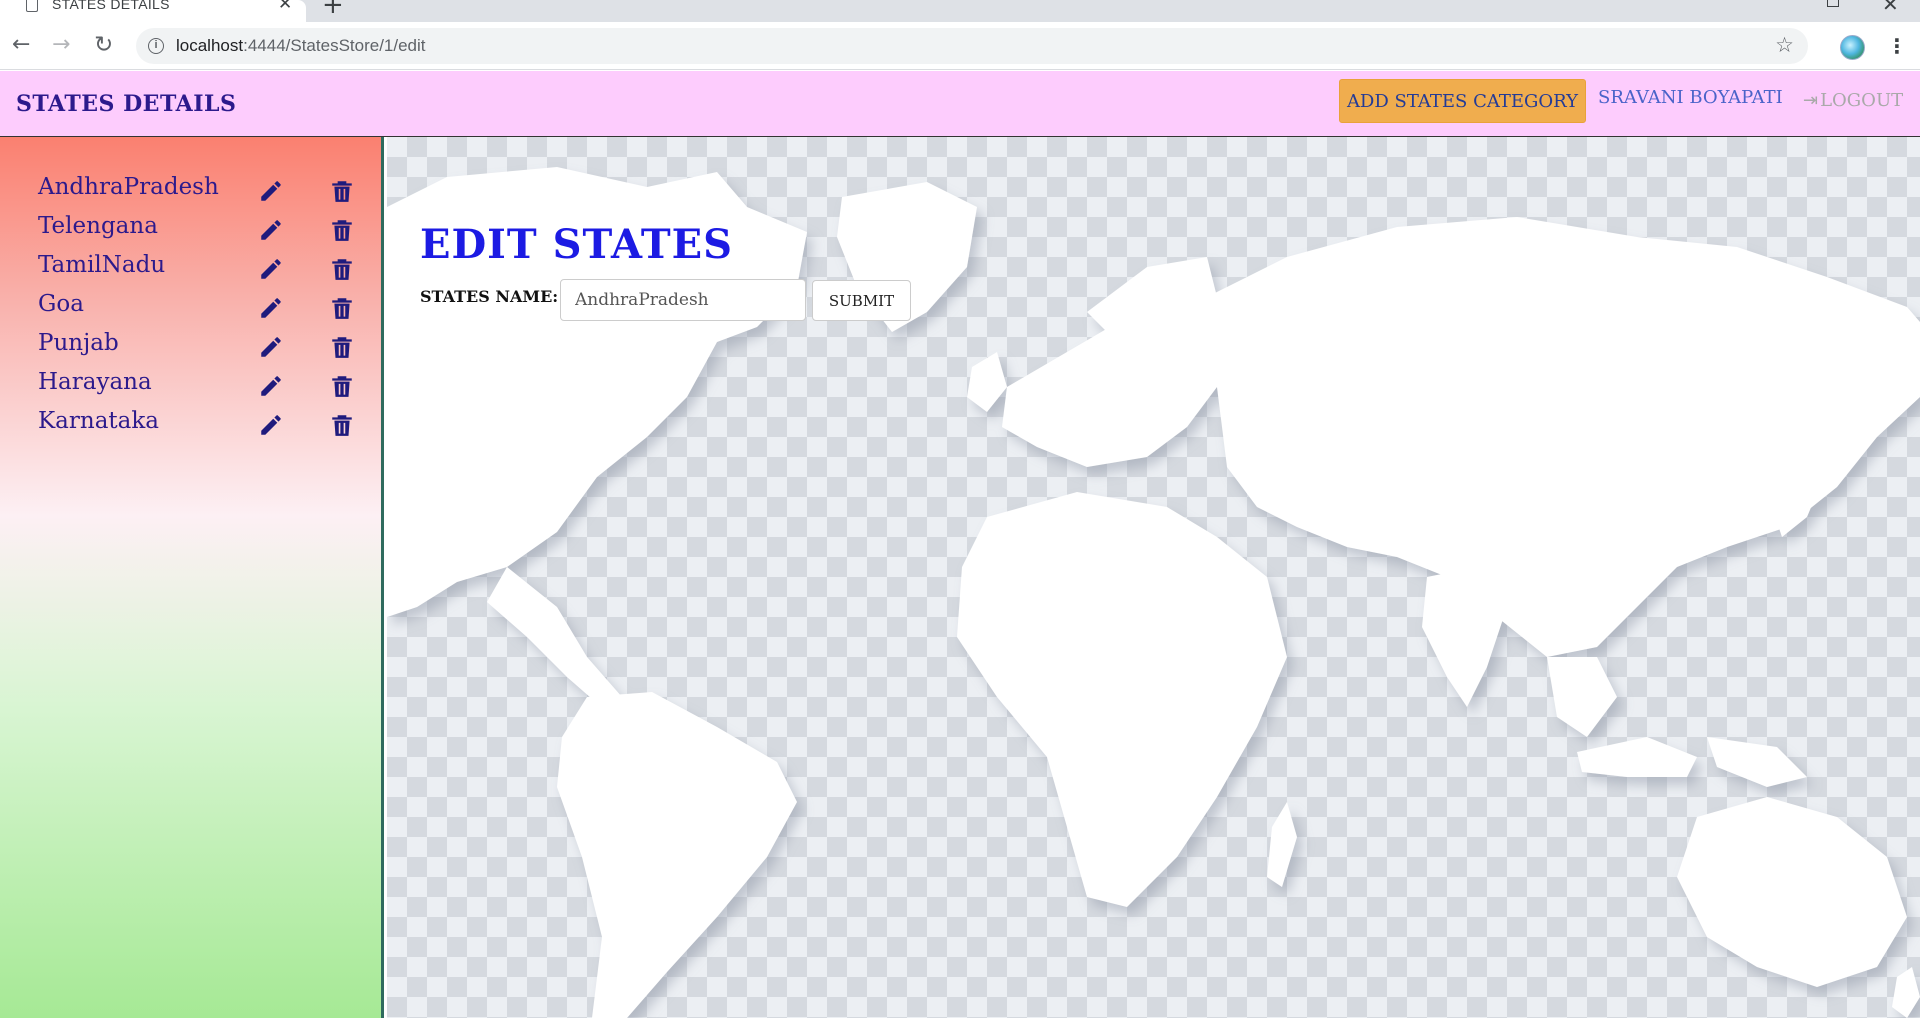 The width and height of the screenshot is (1920, 1018). Describe the element at coordinates (61, 304) in the screenshot. I see `state-link: Goa` at that location.